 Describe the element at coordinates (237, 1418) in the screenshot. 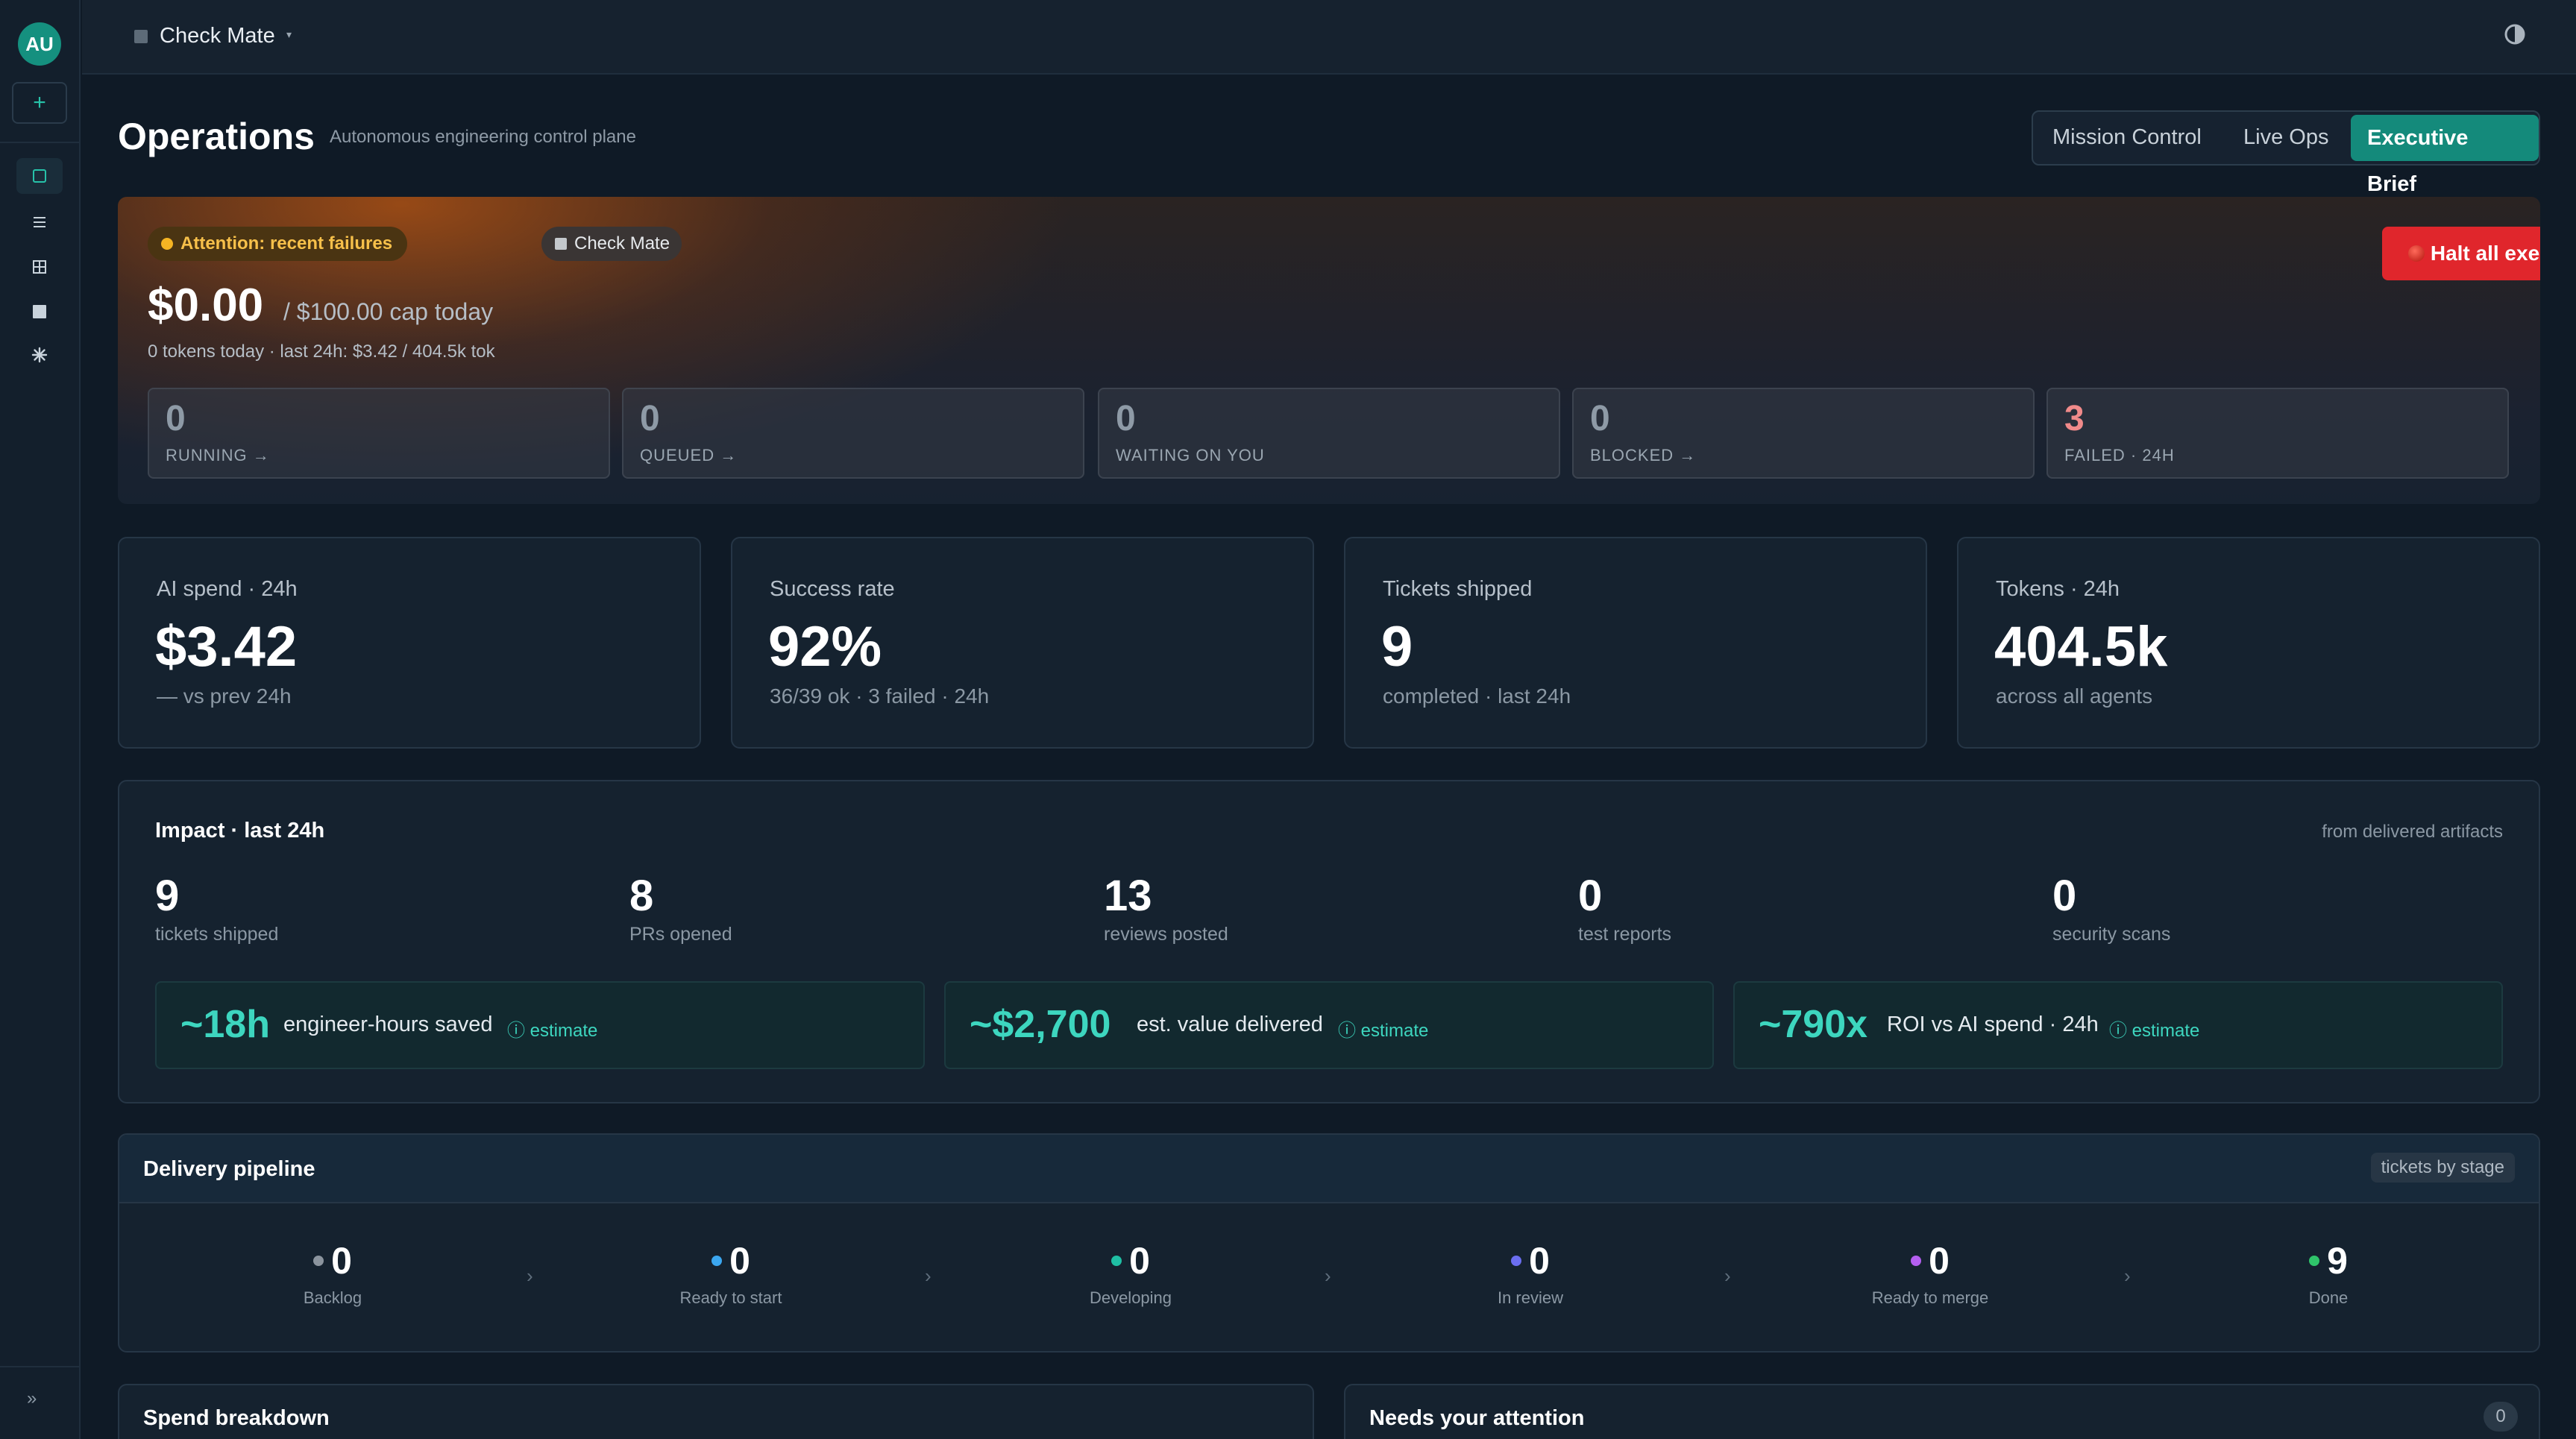

I see `panel-title: Spend breakdown` at that location.